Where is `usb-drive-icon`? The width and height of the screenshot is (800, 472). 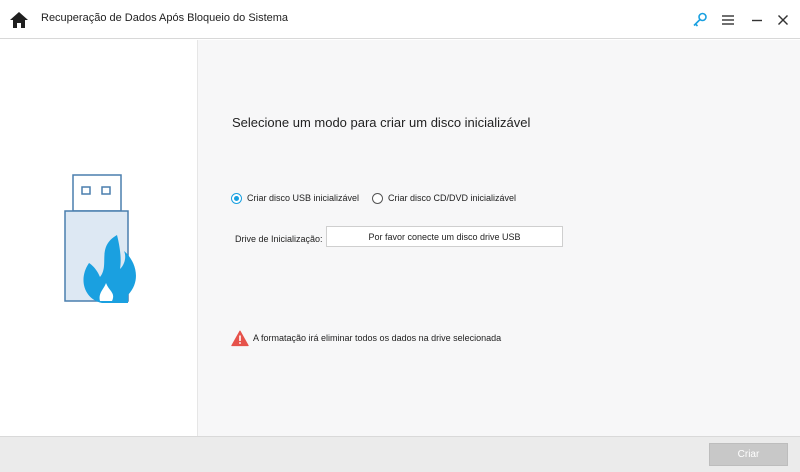
usb-drive-icon is located at coordinates (100, 238).